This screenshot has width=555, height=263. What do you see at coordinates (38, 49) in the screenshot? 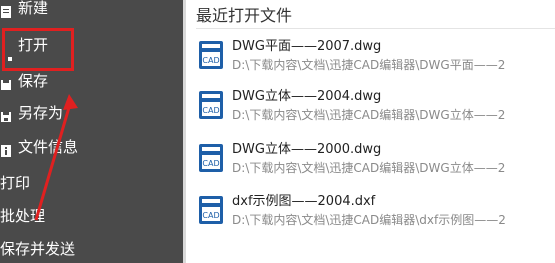
I see `annotation-highlight-box` at bounding box center [38, 49].